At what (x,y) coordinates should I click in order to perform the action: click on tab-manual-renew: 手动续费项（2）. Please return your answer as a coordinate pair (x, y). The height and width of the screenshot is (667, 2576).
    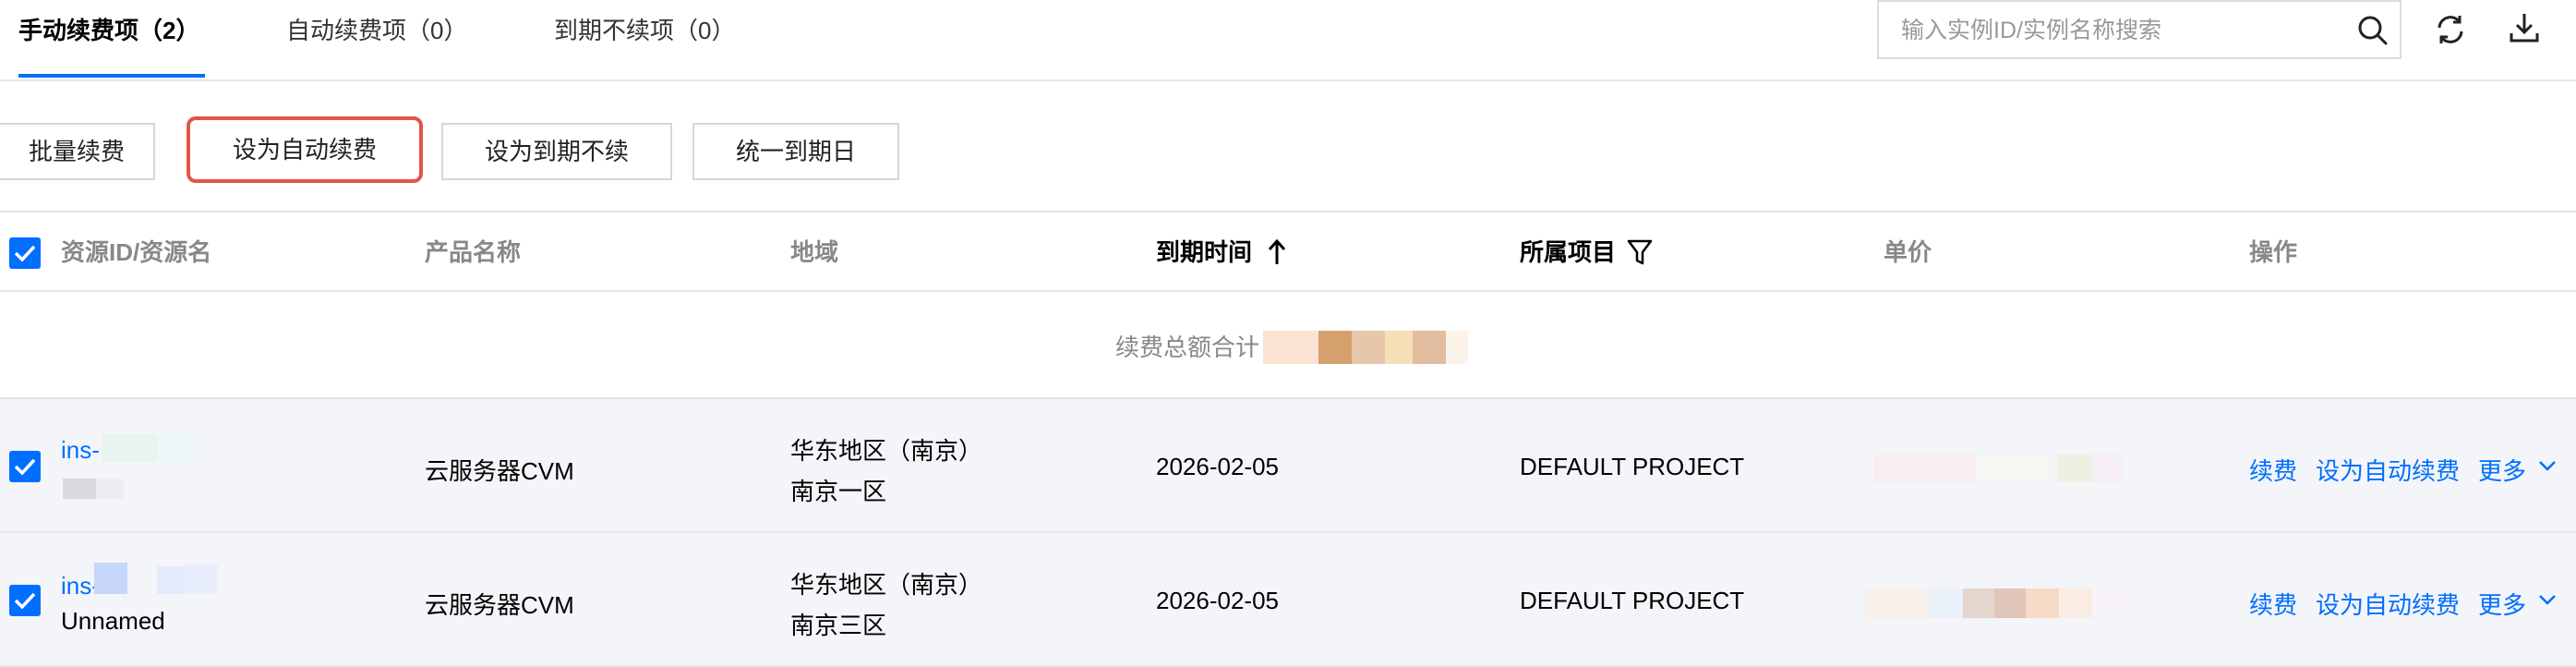
    Looking at the image, I should click on (108, 39).